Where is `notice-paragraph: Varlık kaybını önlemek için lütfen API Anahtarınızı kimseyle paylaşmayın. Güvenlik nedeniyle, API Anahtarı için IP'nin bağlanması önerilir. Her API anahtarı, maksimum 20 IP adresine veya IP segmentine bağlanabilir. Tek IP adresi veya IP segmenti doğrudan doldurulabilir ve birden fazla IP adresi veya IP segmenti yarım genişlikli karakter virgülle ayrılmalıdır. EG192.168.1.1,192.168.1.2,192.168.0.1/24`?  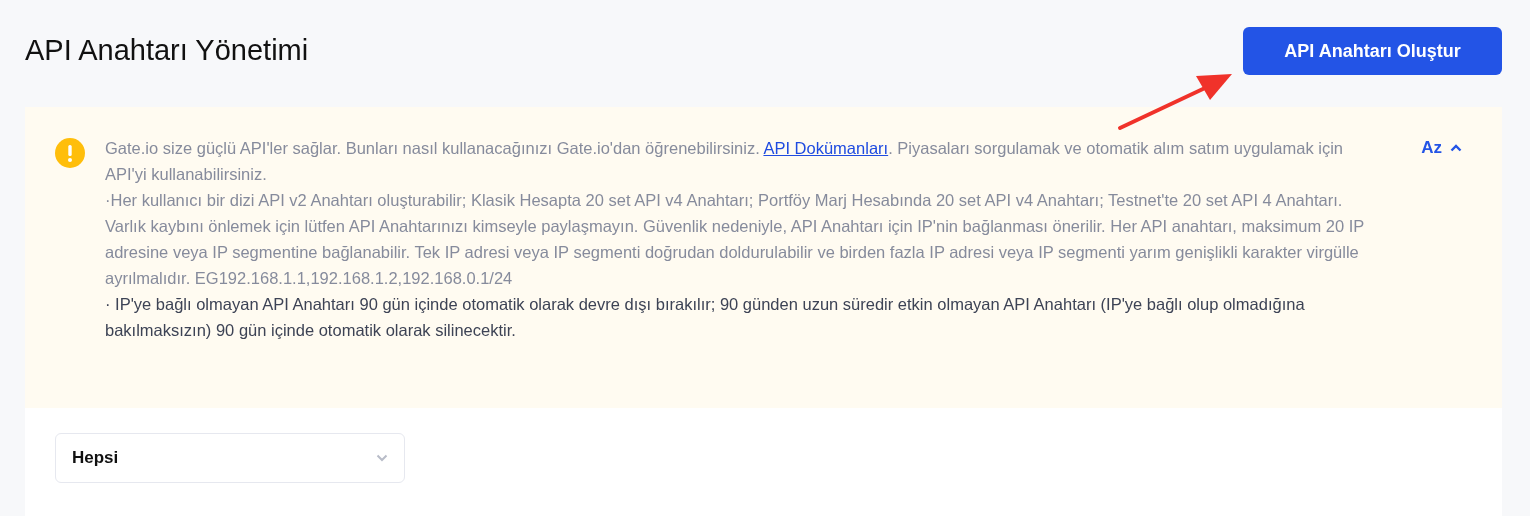
notice-paragraph: Varlık kaybını önlemek için lütfen API Anahtarınızı kimseyle paylaşmayın. Güvenlik nedeniyle, API Anahtarı için IP'nin bağlanması önerilir. Her API anahtarı, maksimum 20 IP adresine veya IP segmentine bağlanabilir. Tek IP adresi veya IP segmenti doğrudan doldurulabilir ve birden fazla IP adresi veya IP segmenti yarım genişlikli karakter virgülle ayrılmalıdır. EG192.168.1.1,192.168.1.2,192.168.0.1/24 is located at coordinates (735, 252).